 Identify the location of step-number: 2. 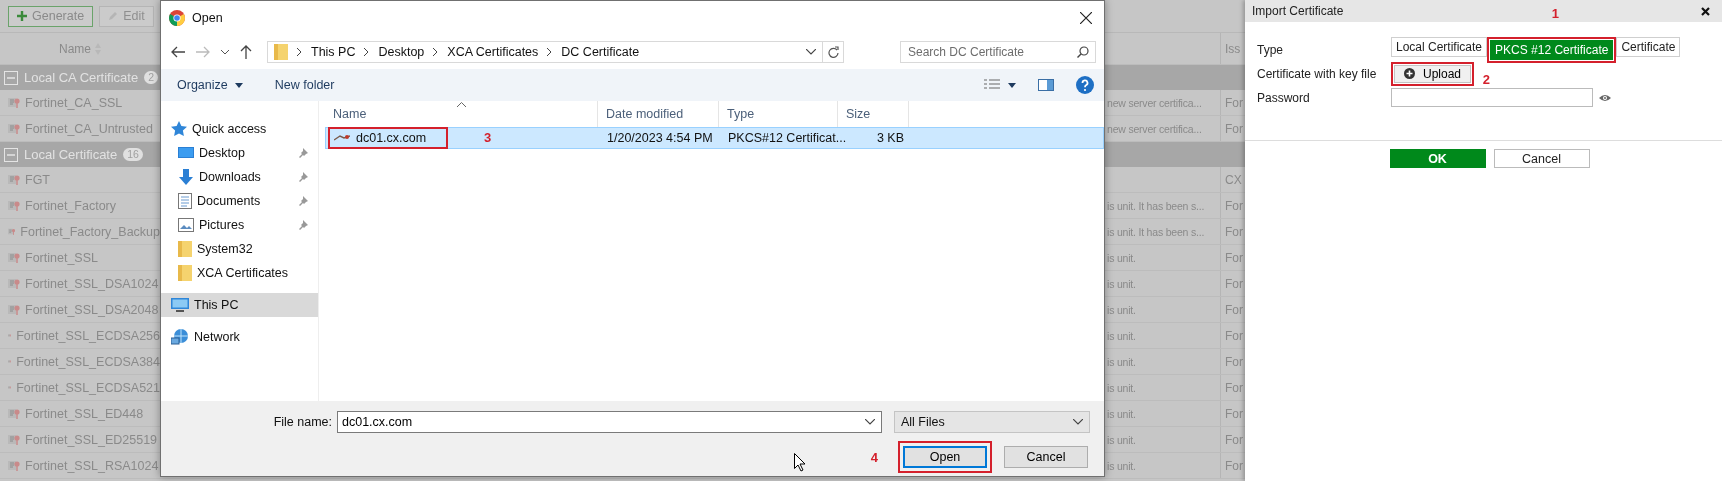
(1486, 79).